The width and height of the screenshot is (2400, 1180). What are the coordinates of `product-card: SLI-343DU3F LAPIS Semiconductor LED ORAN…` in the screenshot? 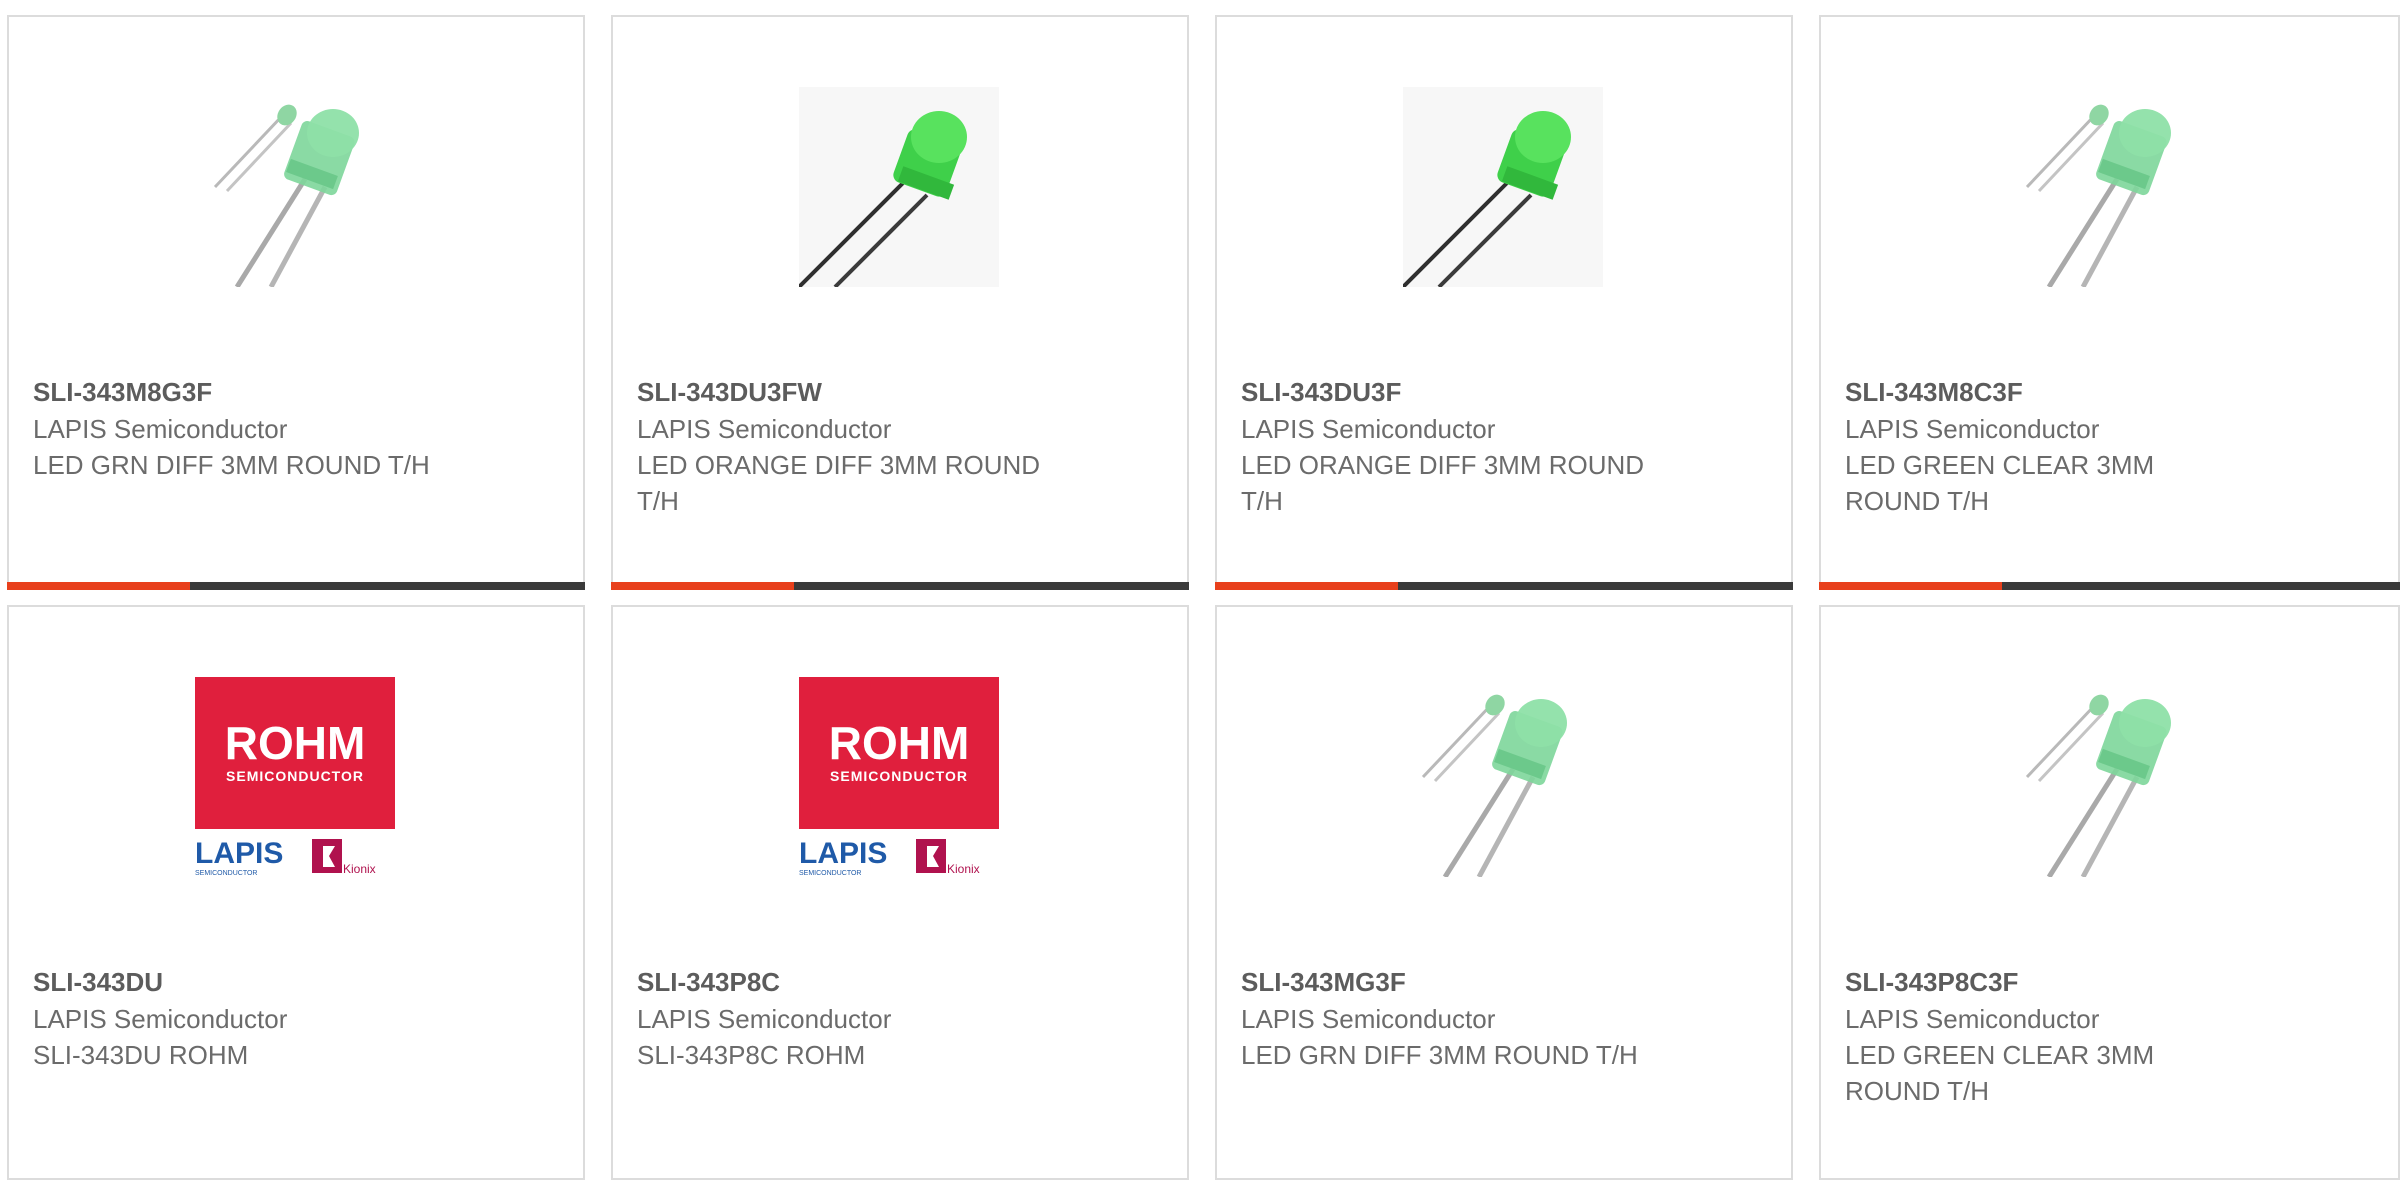 It's located at (1504, 302).